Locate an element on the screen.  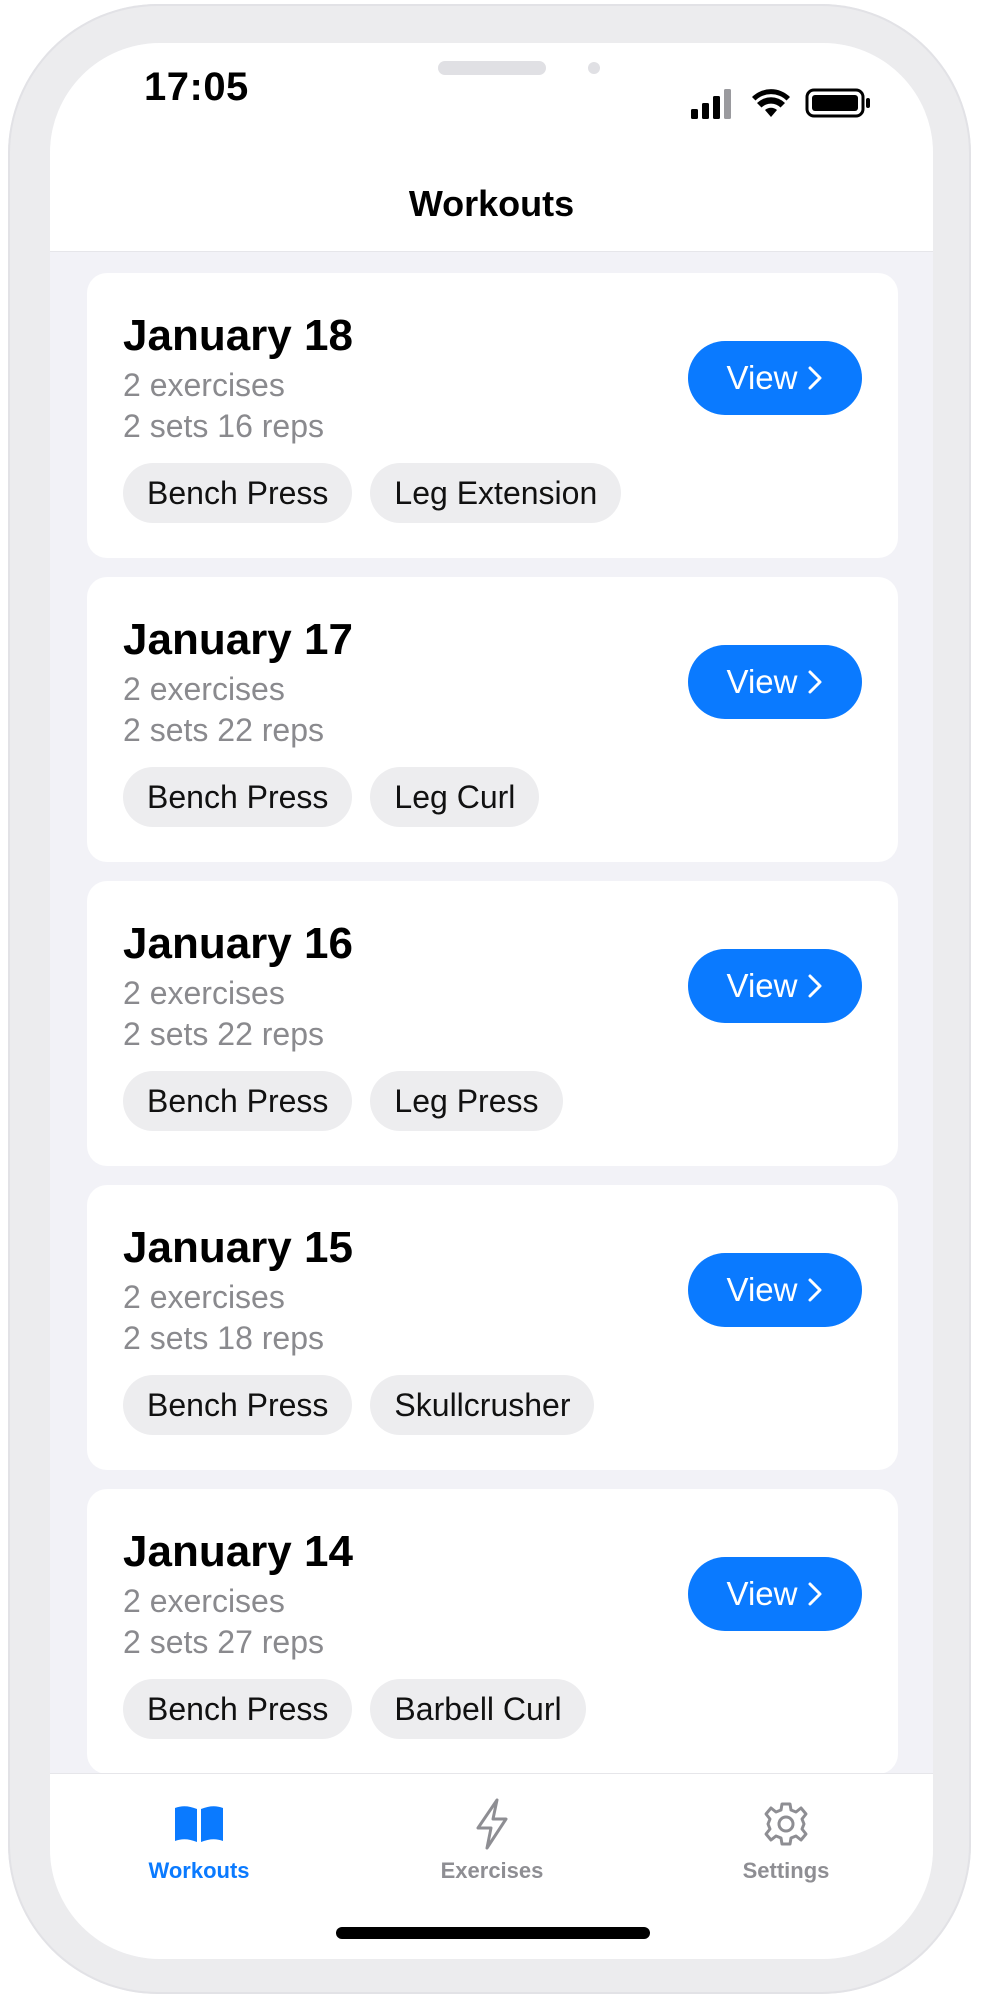
exercise-tags: Bench Press Leg Extension is located at coordinates (372, 493).